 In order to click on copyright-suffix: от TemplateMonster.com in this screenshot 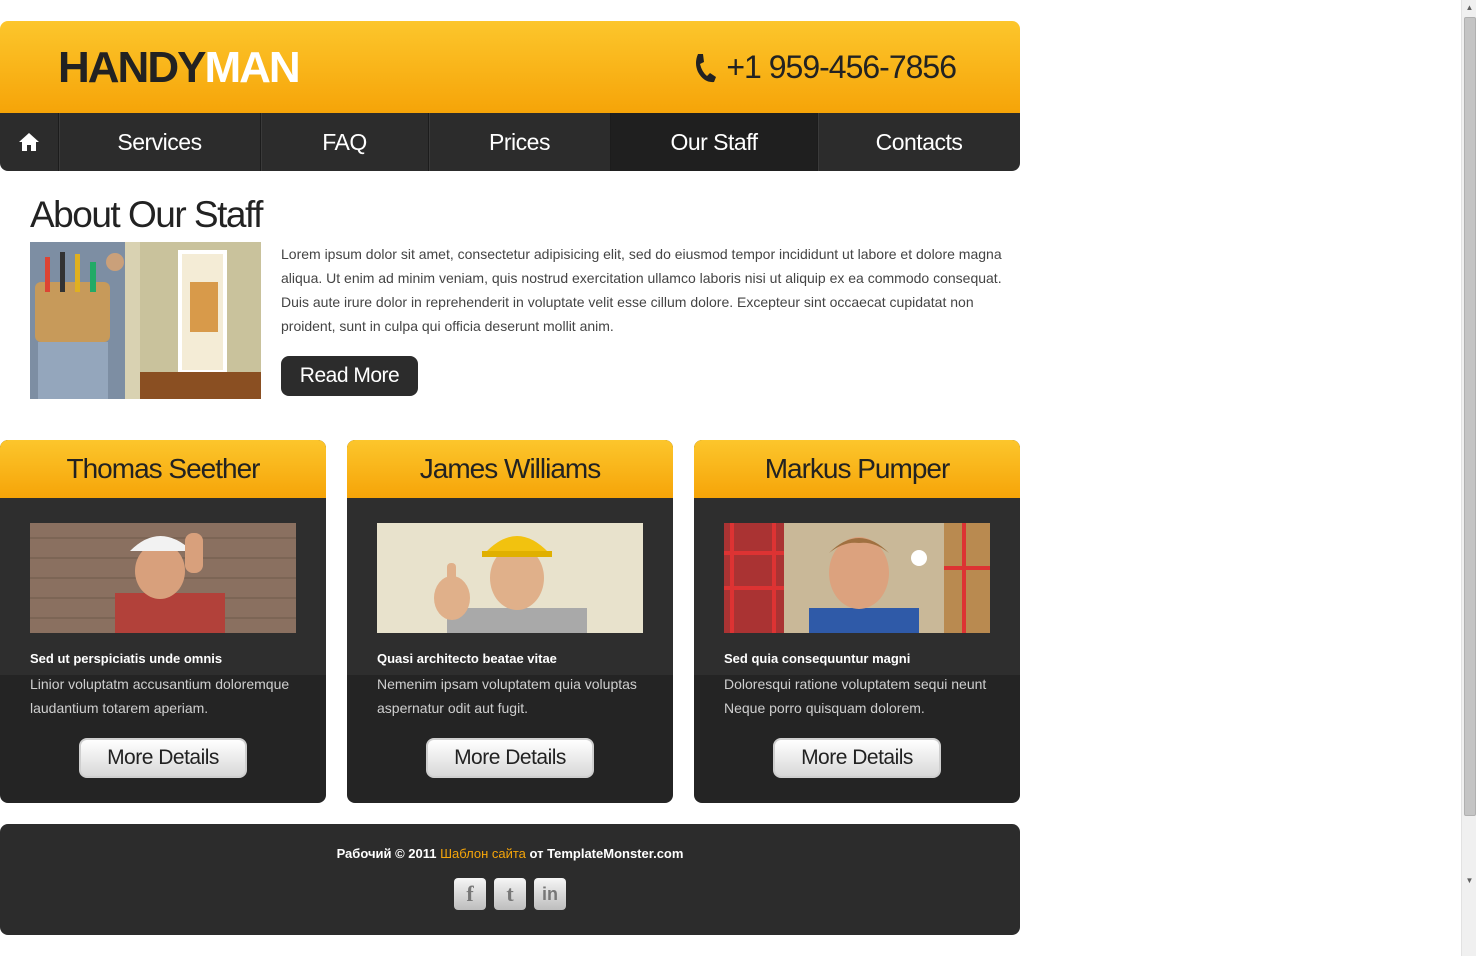, I will do `click(606, 853)`.